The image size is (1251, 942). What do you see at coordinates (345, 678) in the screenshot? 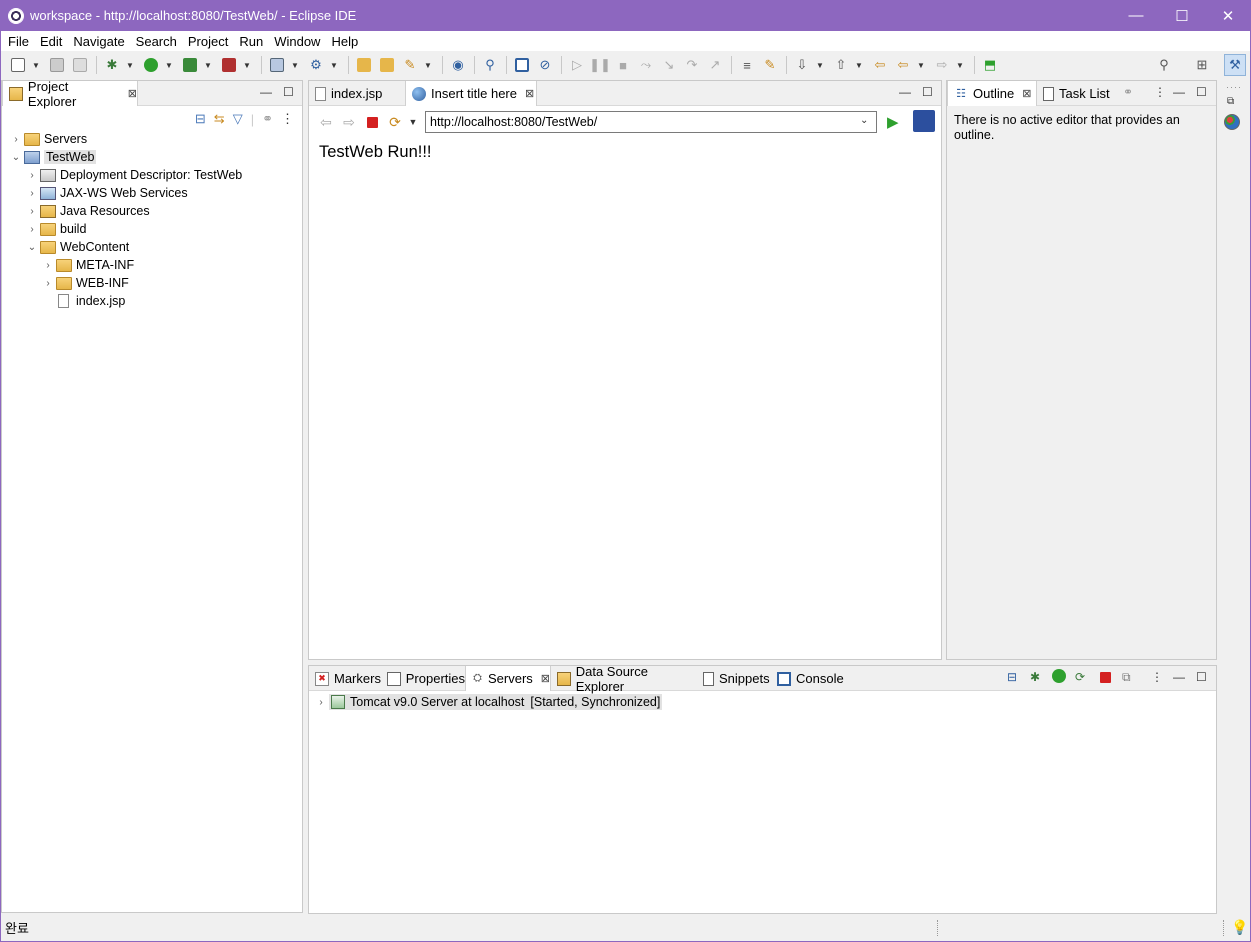
I see `tab-markers: ✖ Markers` at bounding box center [345, 678].